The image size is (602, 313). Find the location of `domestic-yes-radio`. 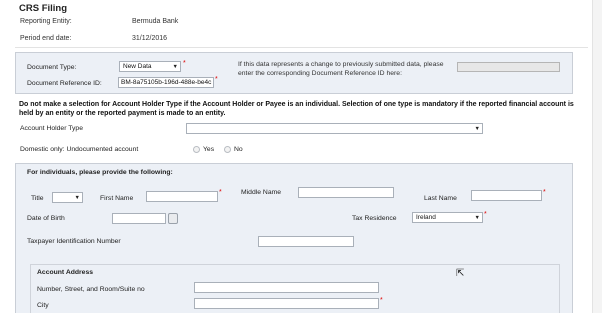

domestic-yes-radio is located at coordinates (196, 149).